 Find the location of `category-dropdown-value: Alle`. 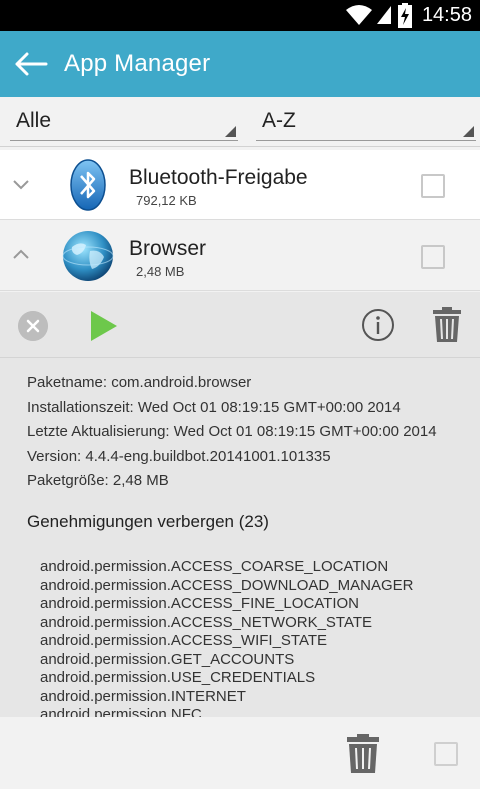

category-dropdown-value: Alle is located at coordinates (34, 120).